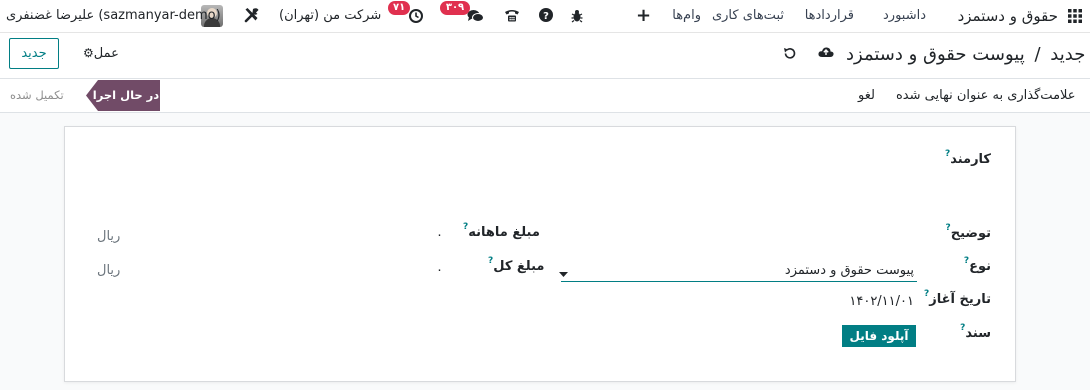 This screenshot has height=390, width=1090. I want to click on chevron-down-icon, so click(563, 274).